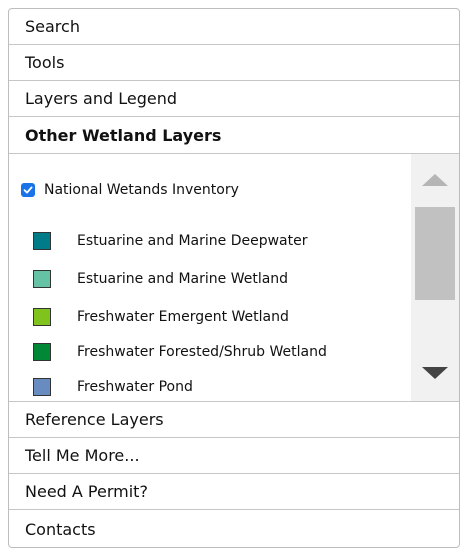 The width and height of the screenshot is (467, 557). I want to click on scroll-down-button, so click(435, 373).